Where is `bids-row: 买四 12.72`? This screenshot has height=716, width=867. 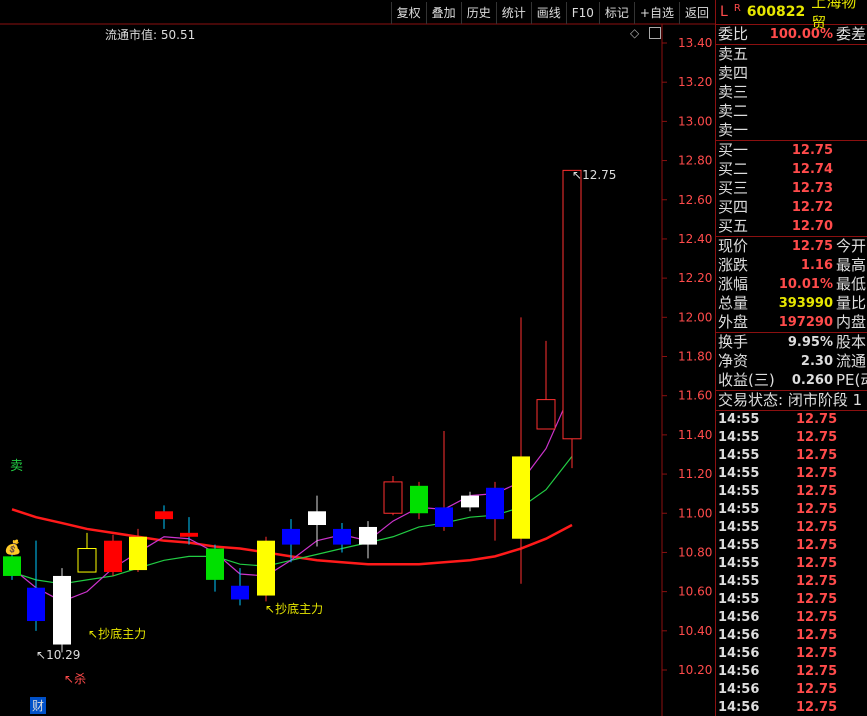
bids-row: 买四 12.72 is located at coordinates (775, 207).